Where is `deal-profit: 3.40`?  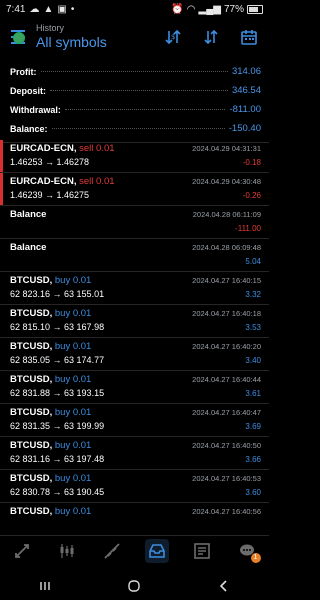
deal-profit: 3.40 is located at coordinates (253, 360).